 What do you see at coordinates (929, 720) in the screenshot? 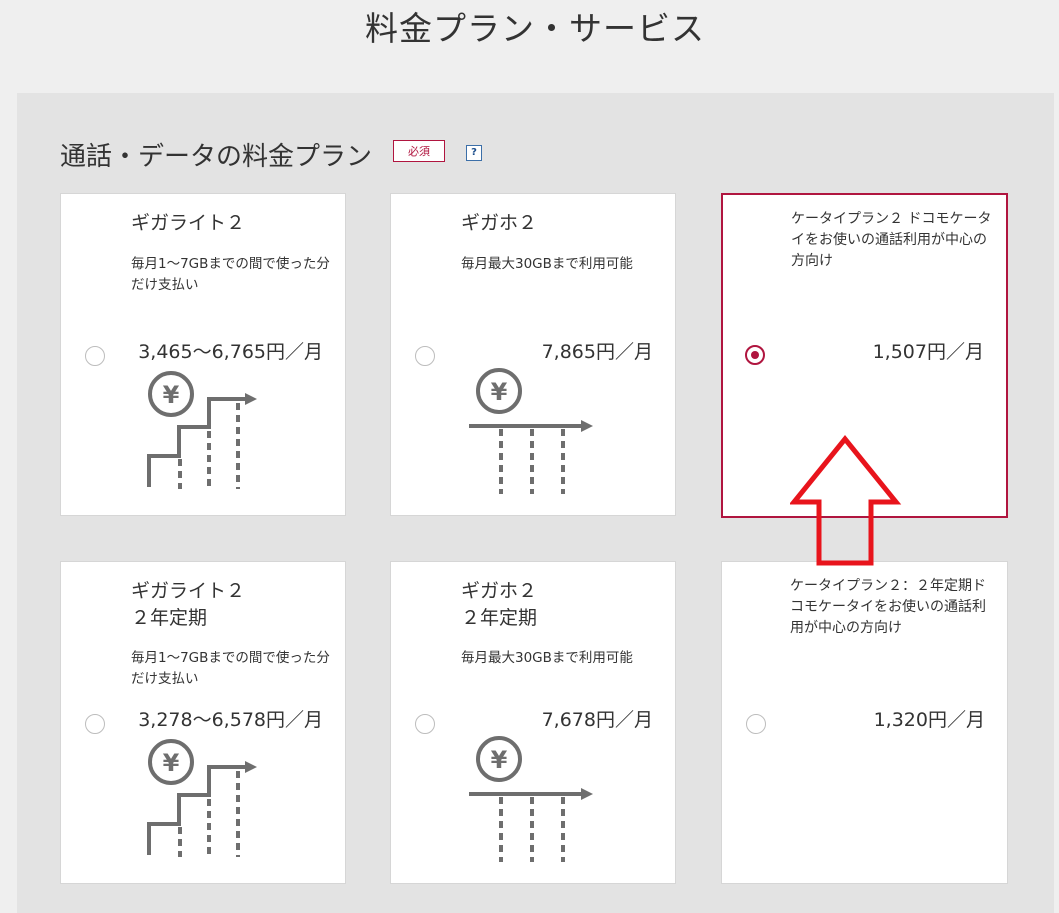
I see `plan-price: 1,320円／月` at bounding box center [929, 720].